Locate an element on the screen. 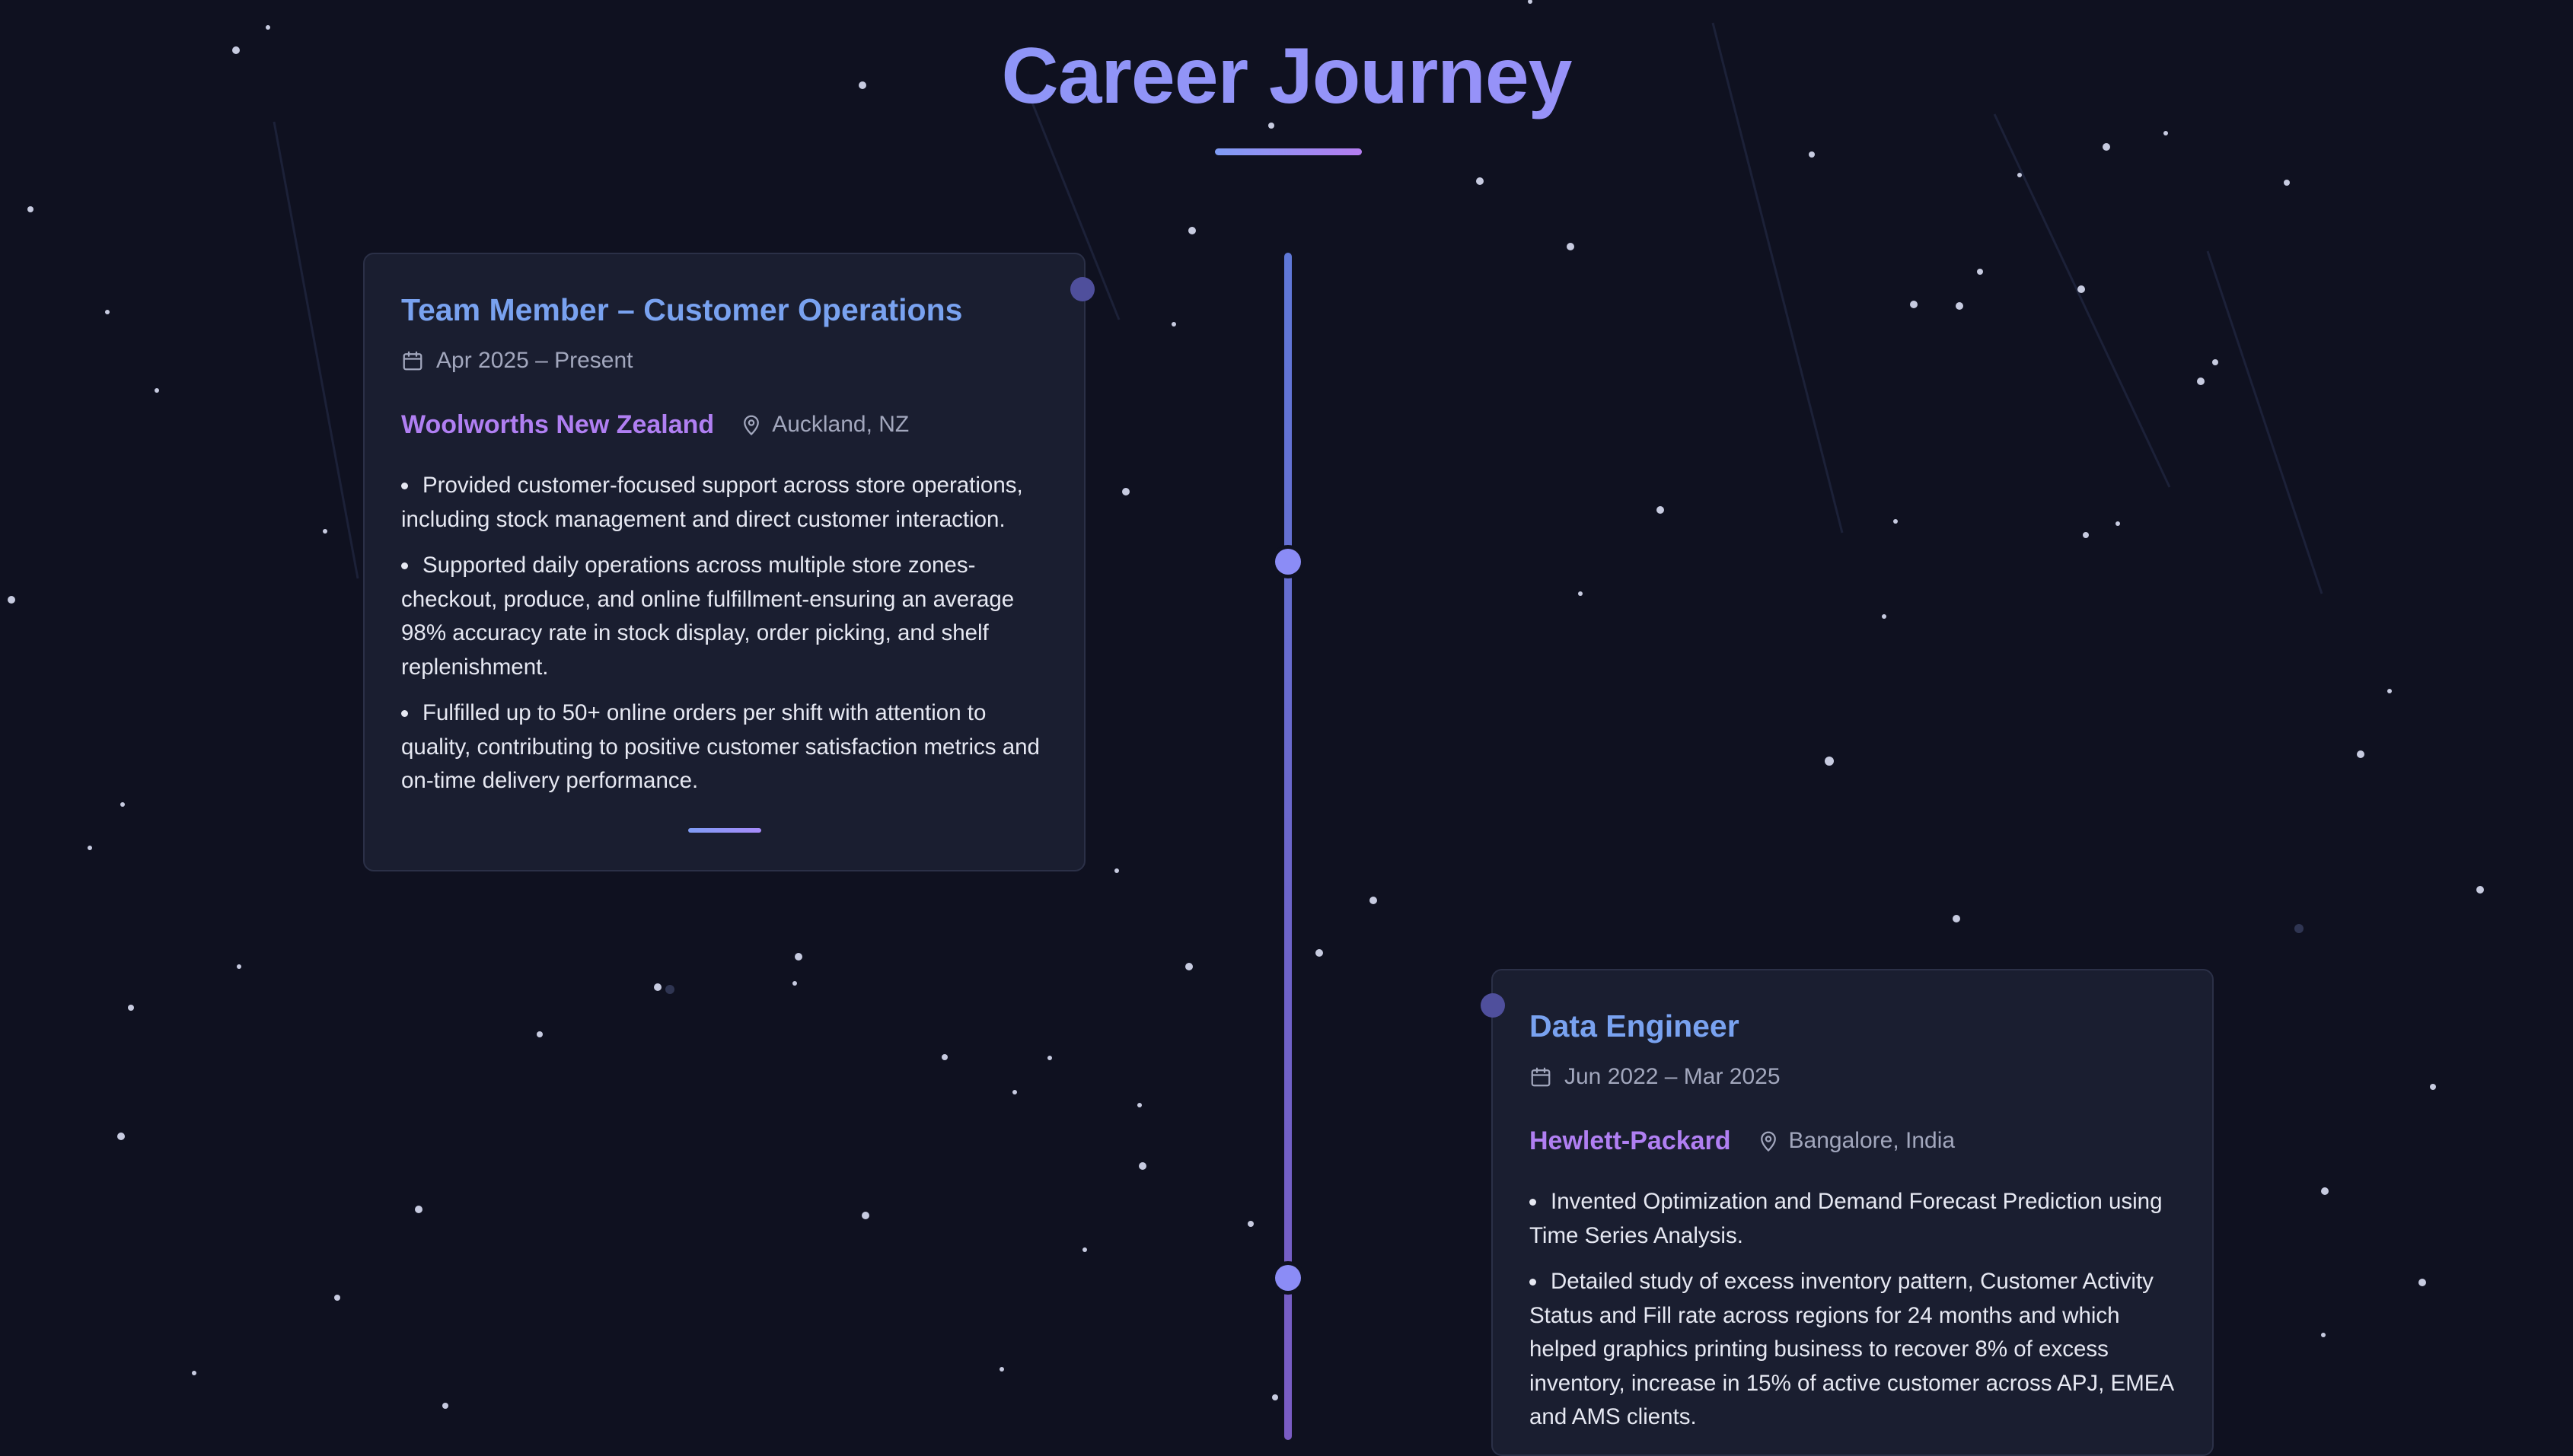 The image size is (2573, 1456). company-name: Hewlett-Packard is located at coordinates (1630, 1140).